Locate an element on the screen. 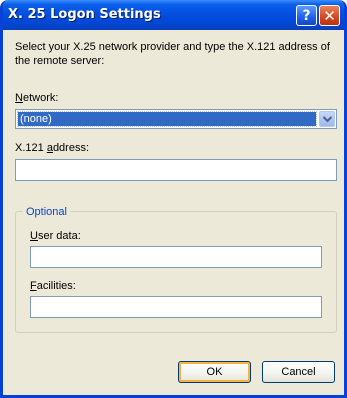 The height and width of the screenshot is (398, 347). user-data-input is located at coordinates (176, 257).